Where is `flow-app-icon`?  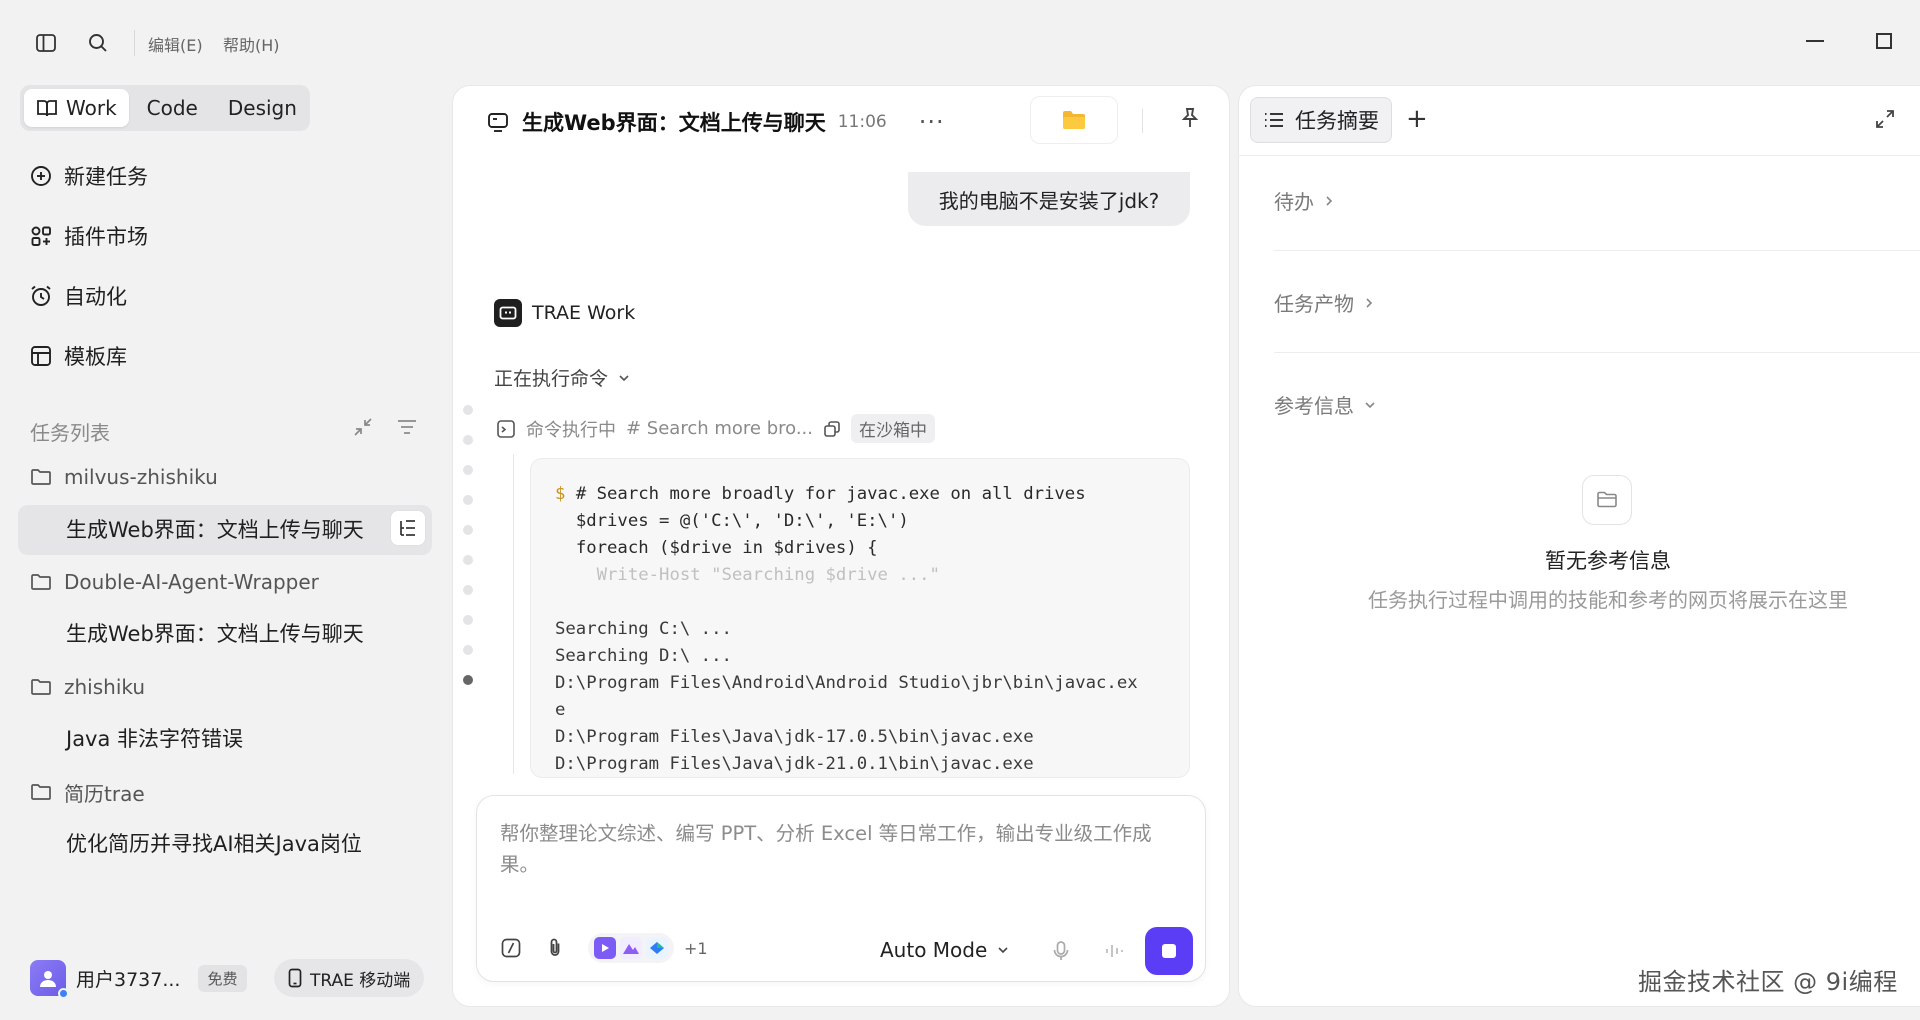
flow-app-icon is located at coordinates (657, 948).